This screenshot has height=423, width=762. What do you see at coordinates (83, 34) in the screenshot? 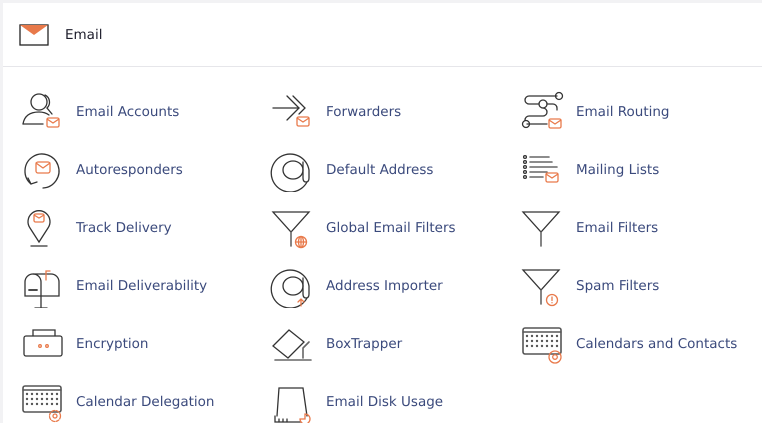
I see `panel-title: Email` at bounding box center [83, 34].